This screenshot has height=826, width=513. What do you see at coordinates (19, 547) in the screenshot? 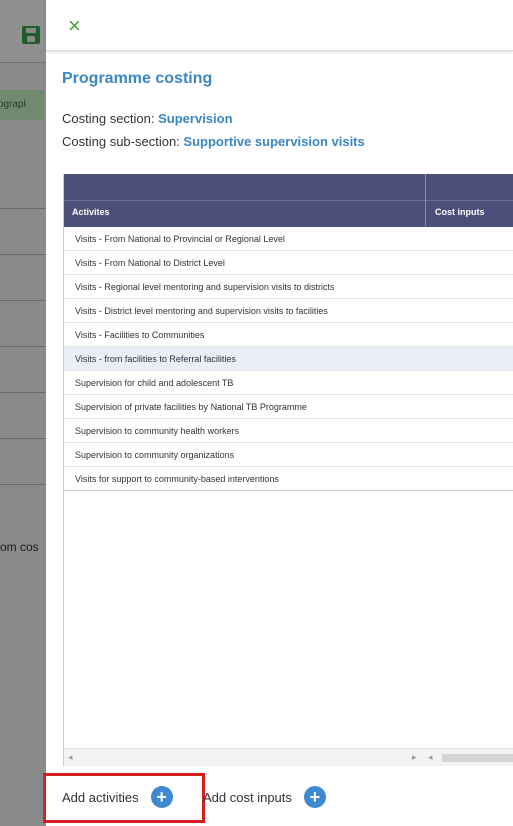
I see `background-text: om cos` at bounding box center [19, 547].